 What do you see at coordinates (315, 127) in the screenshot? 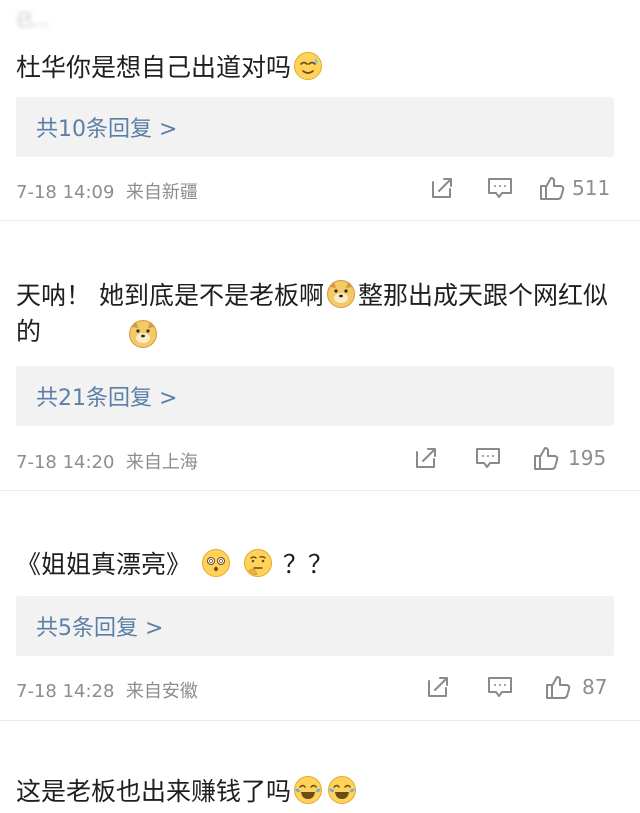
I see `replies-button: 共10条回复 >` at bounding box center [315, 127].